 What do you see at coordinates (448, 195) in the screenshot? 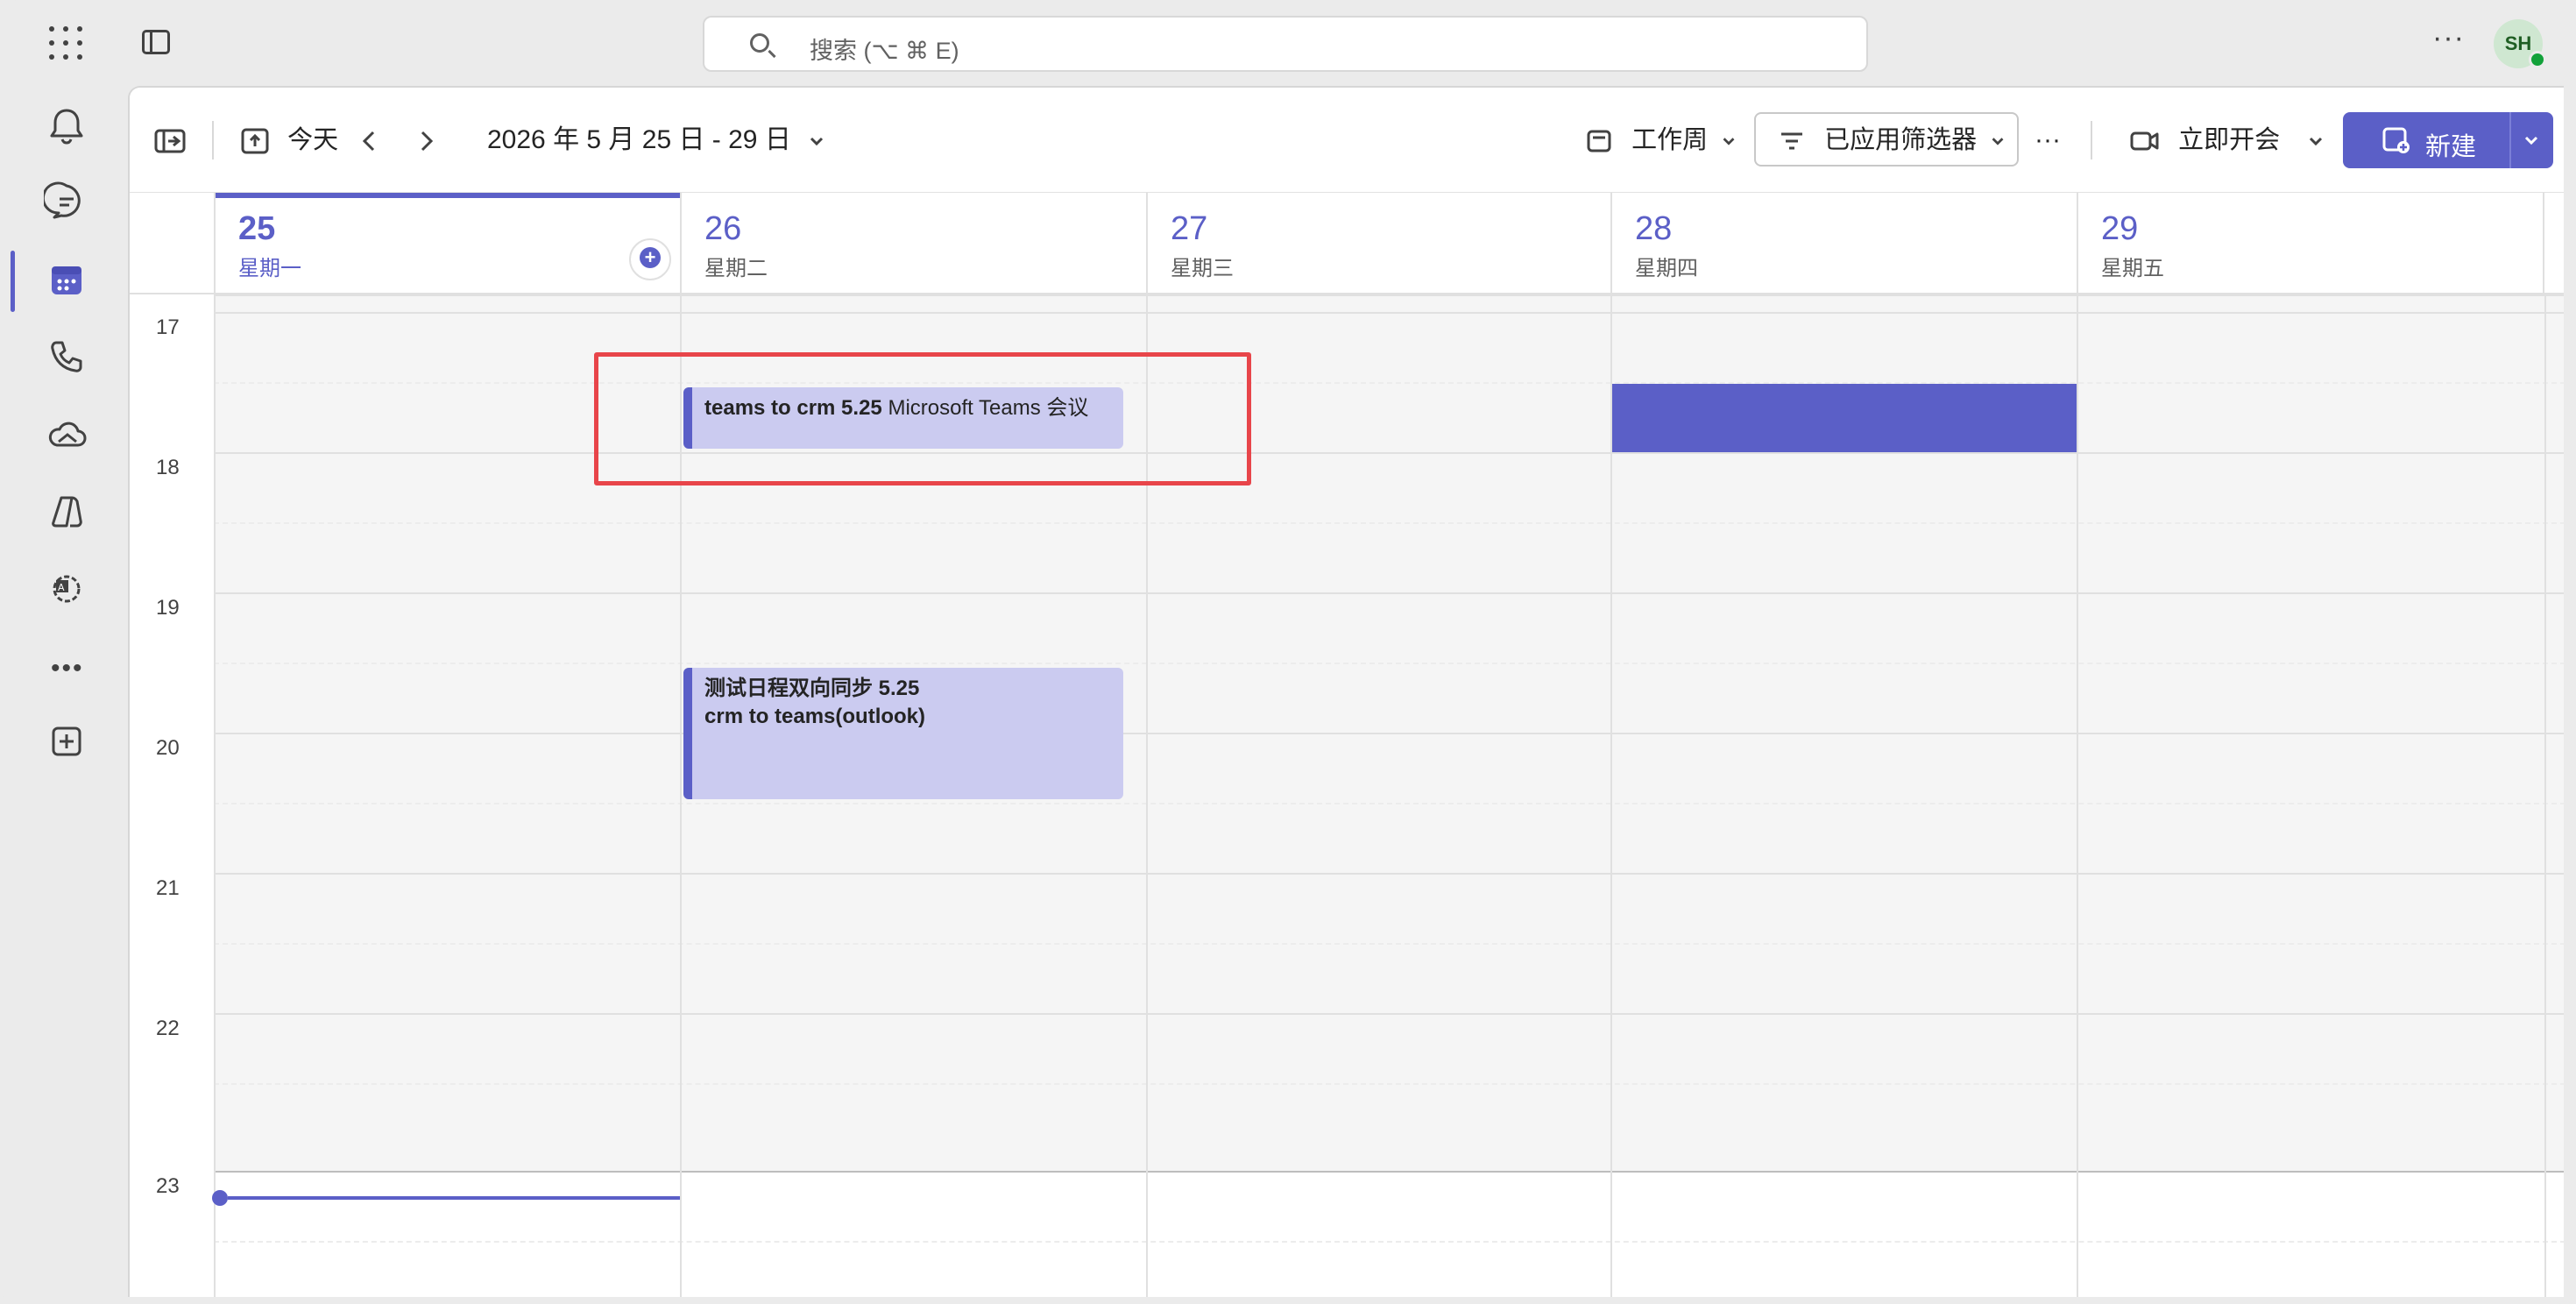
I see `today-indicator` at bounding box center [448, 195].